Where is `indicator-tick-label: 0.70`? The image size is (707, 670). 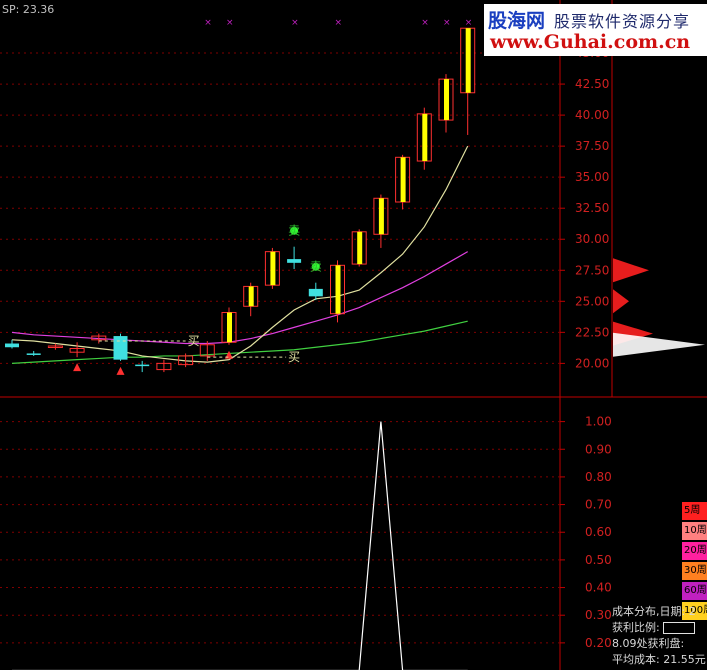 indicator-tick-label: 0.70 is located at coordinates (598, 505).